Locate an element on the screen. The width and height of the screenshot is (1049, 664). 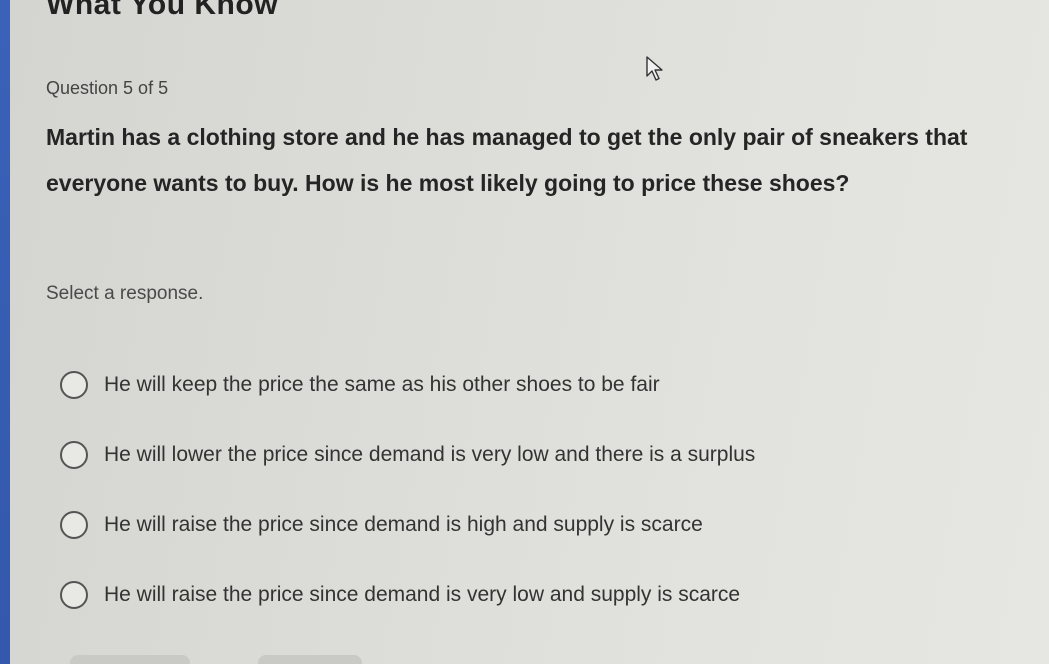
section-title: What You Know is located at coordinates (162, 10).